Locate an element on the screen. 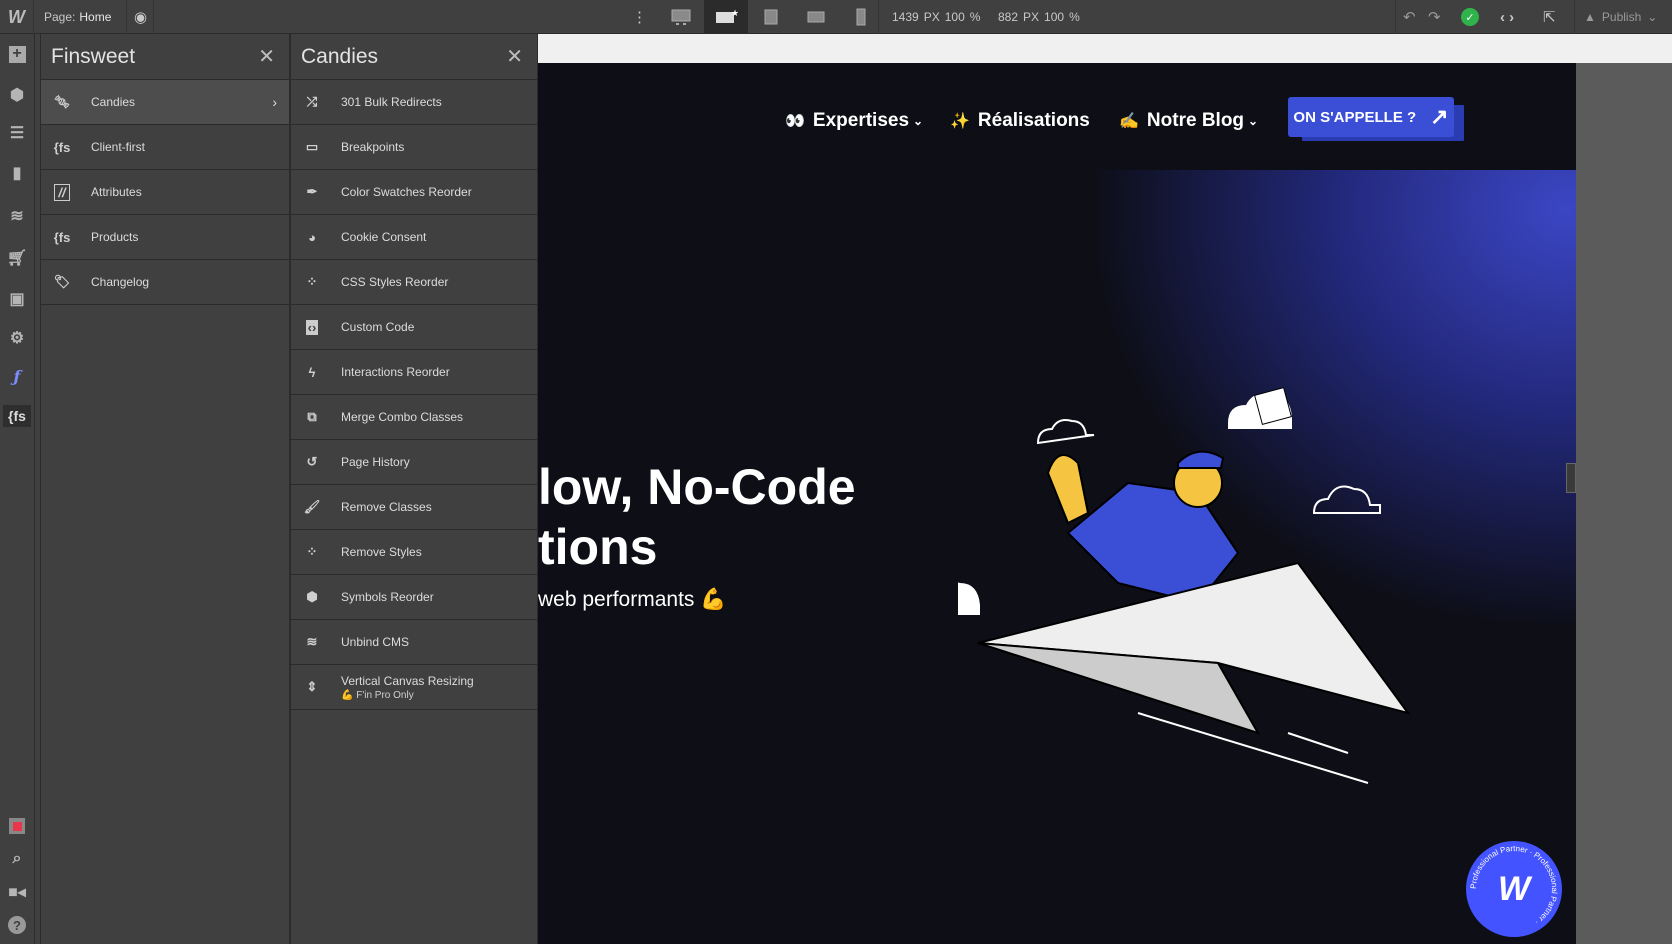 Image resolution: width=1672 pixels, height=944 pixels. canvas-background is located at coordinates (1624, 503).